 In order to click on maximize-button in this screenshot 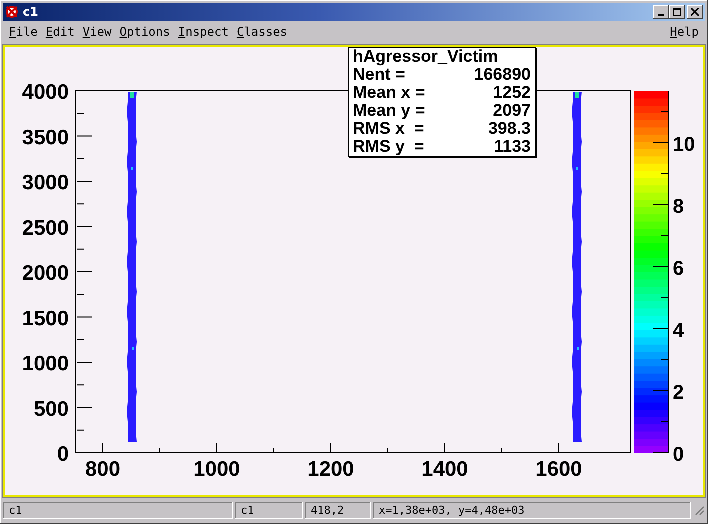, I will do `click(677, 12)`.